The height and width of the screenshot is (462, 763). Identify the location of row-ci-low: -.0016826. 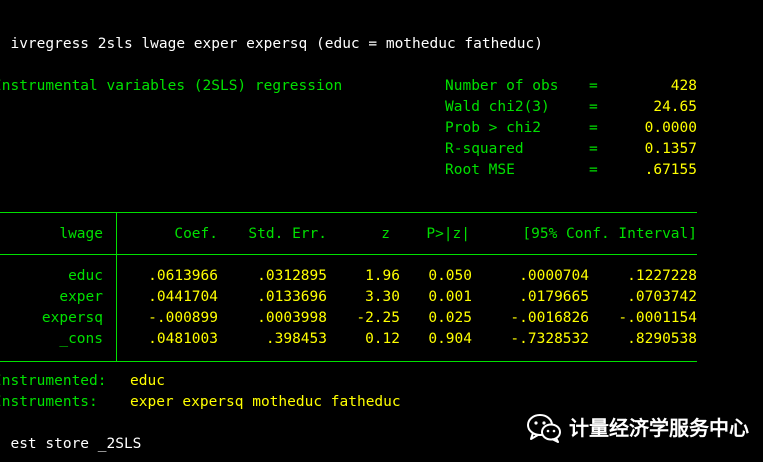
(549, 318).